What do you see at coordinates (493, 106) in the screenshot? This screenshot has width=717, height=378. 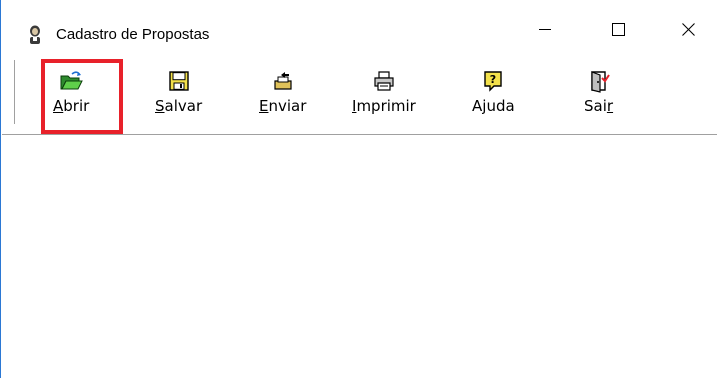 I see `help-button-label: Ajuda` at bounding box center [493, 106].